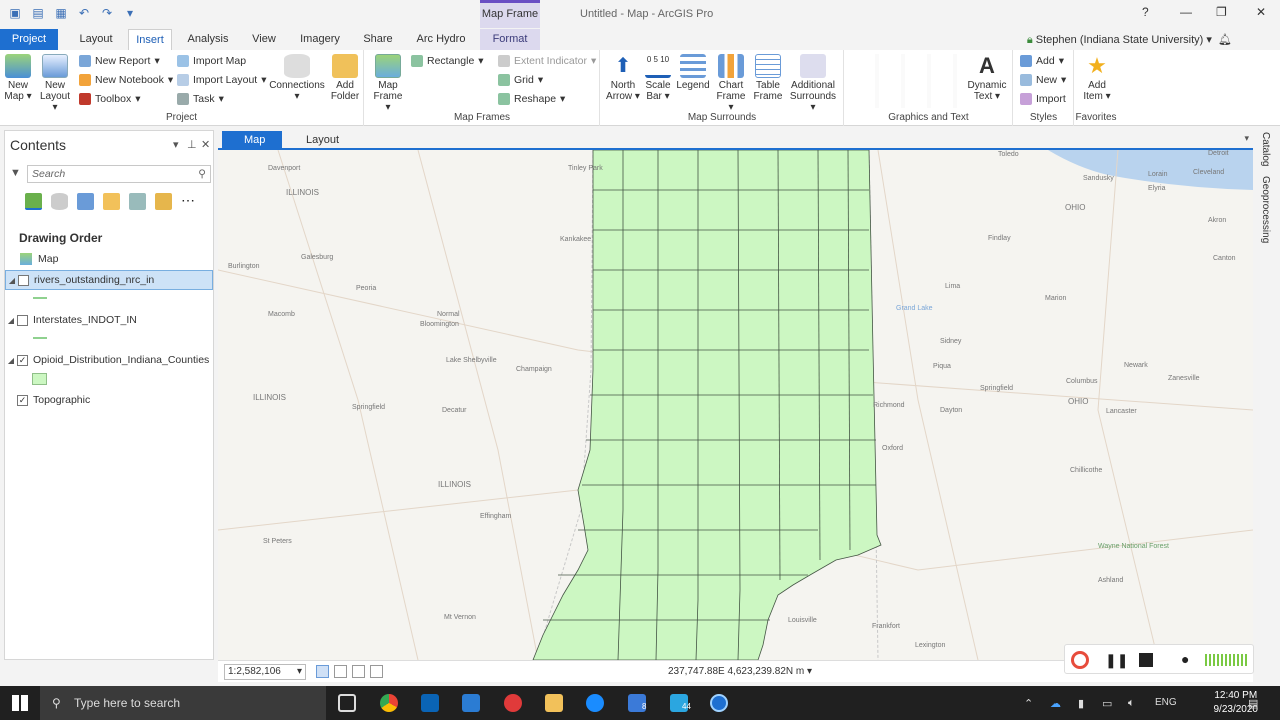 Image resolution: width=1280 pixels, height=720 pixels. Describe the element at coordinates (1246, 138) in the screenshot. I see `view-tabs-menu-icon: ▾` at that location.